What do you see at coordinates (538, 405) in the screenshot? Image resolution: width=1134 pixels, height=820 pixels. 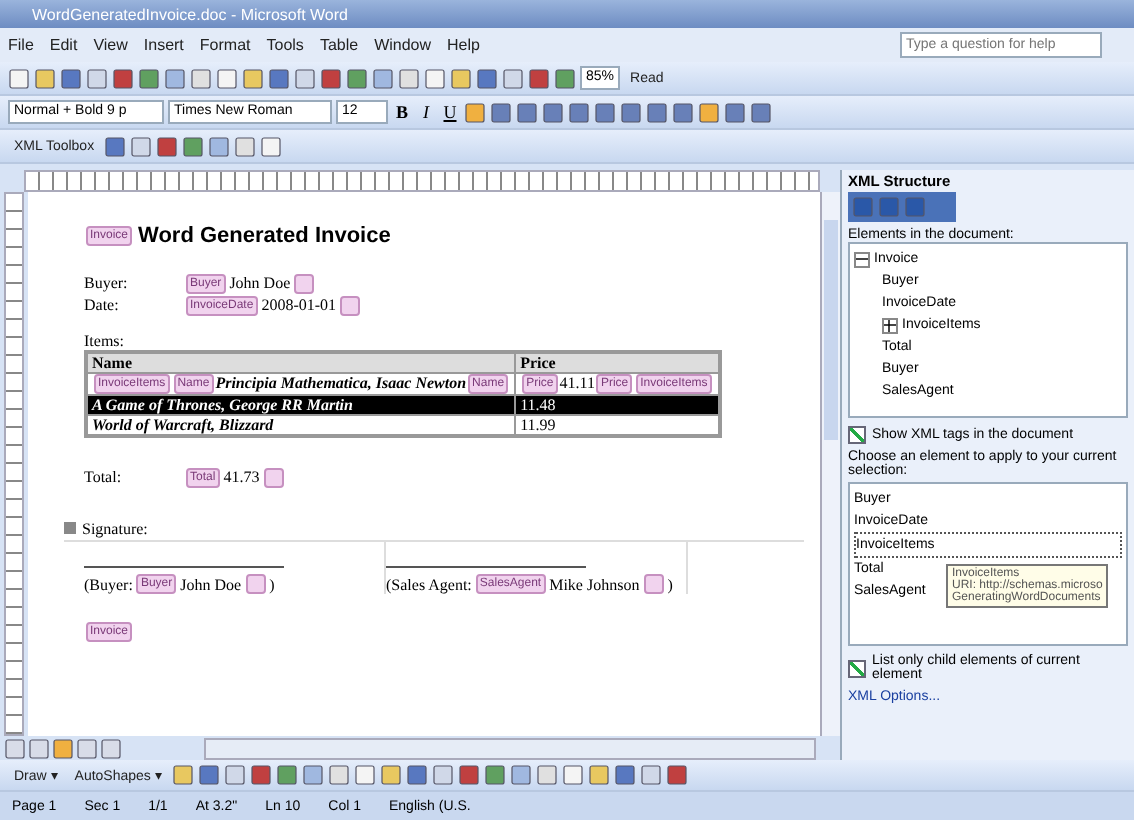 I see `table-cell: 11.48` at bounding box center [538, 405].